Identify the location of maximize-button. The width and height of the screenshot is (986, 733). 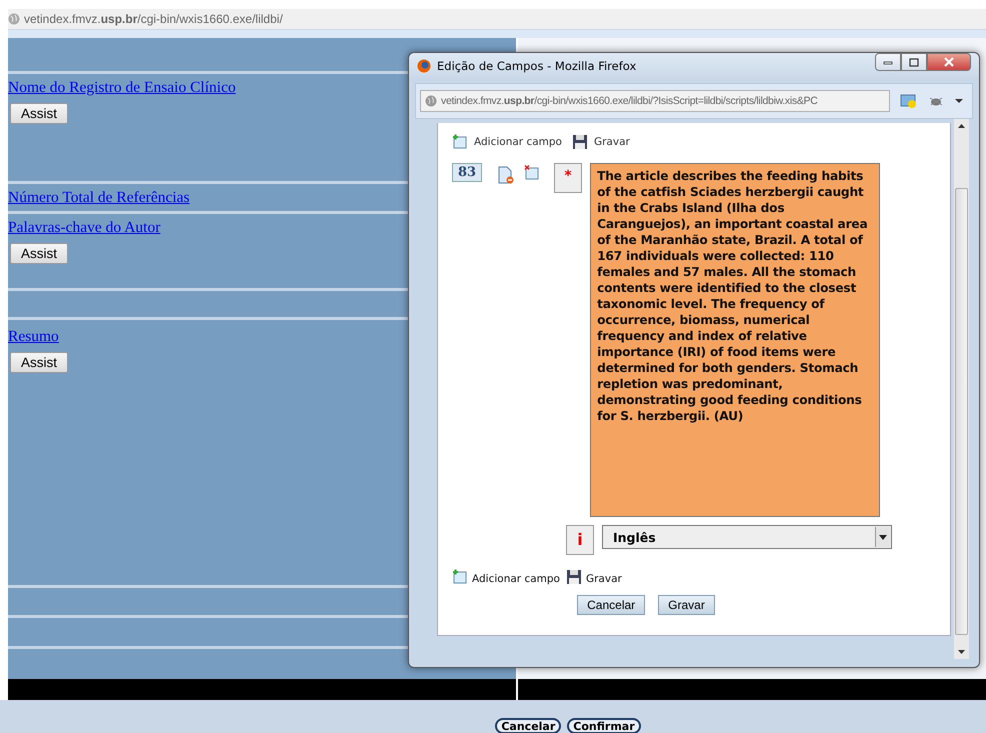
(914, 62).